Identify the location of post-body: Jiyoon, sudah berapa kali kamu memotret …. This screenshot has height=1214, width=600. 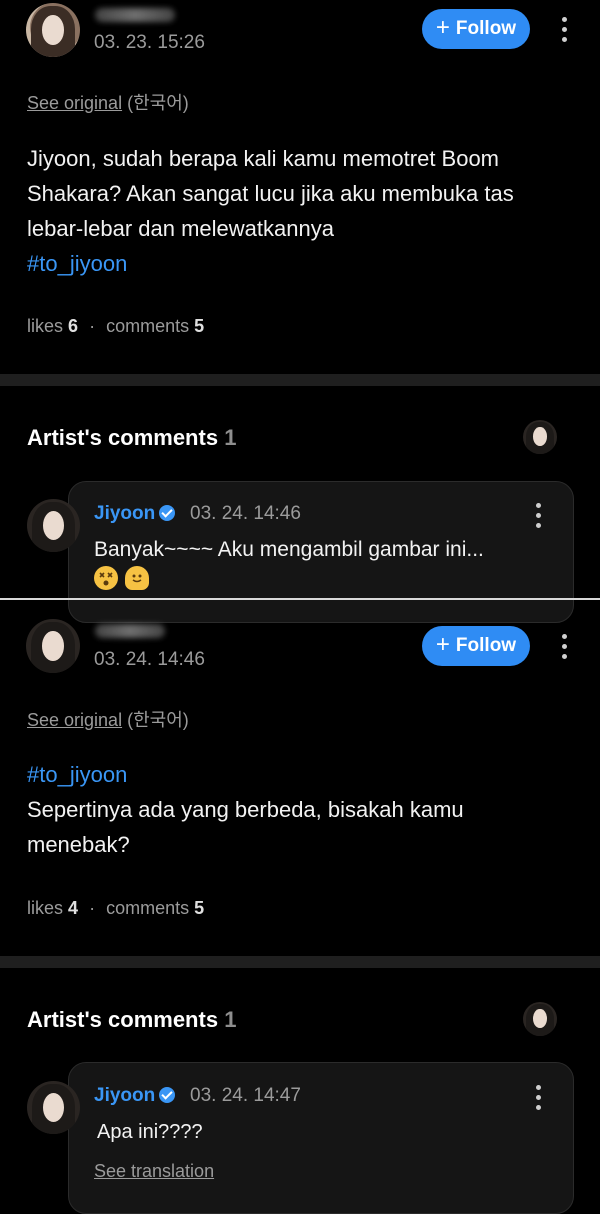
(307, 211).